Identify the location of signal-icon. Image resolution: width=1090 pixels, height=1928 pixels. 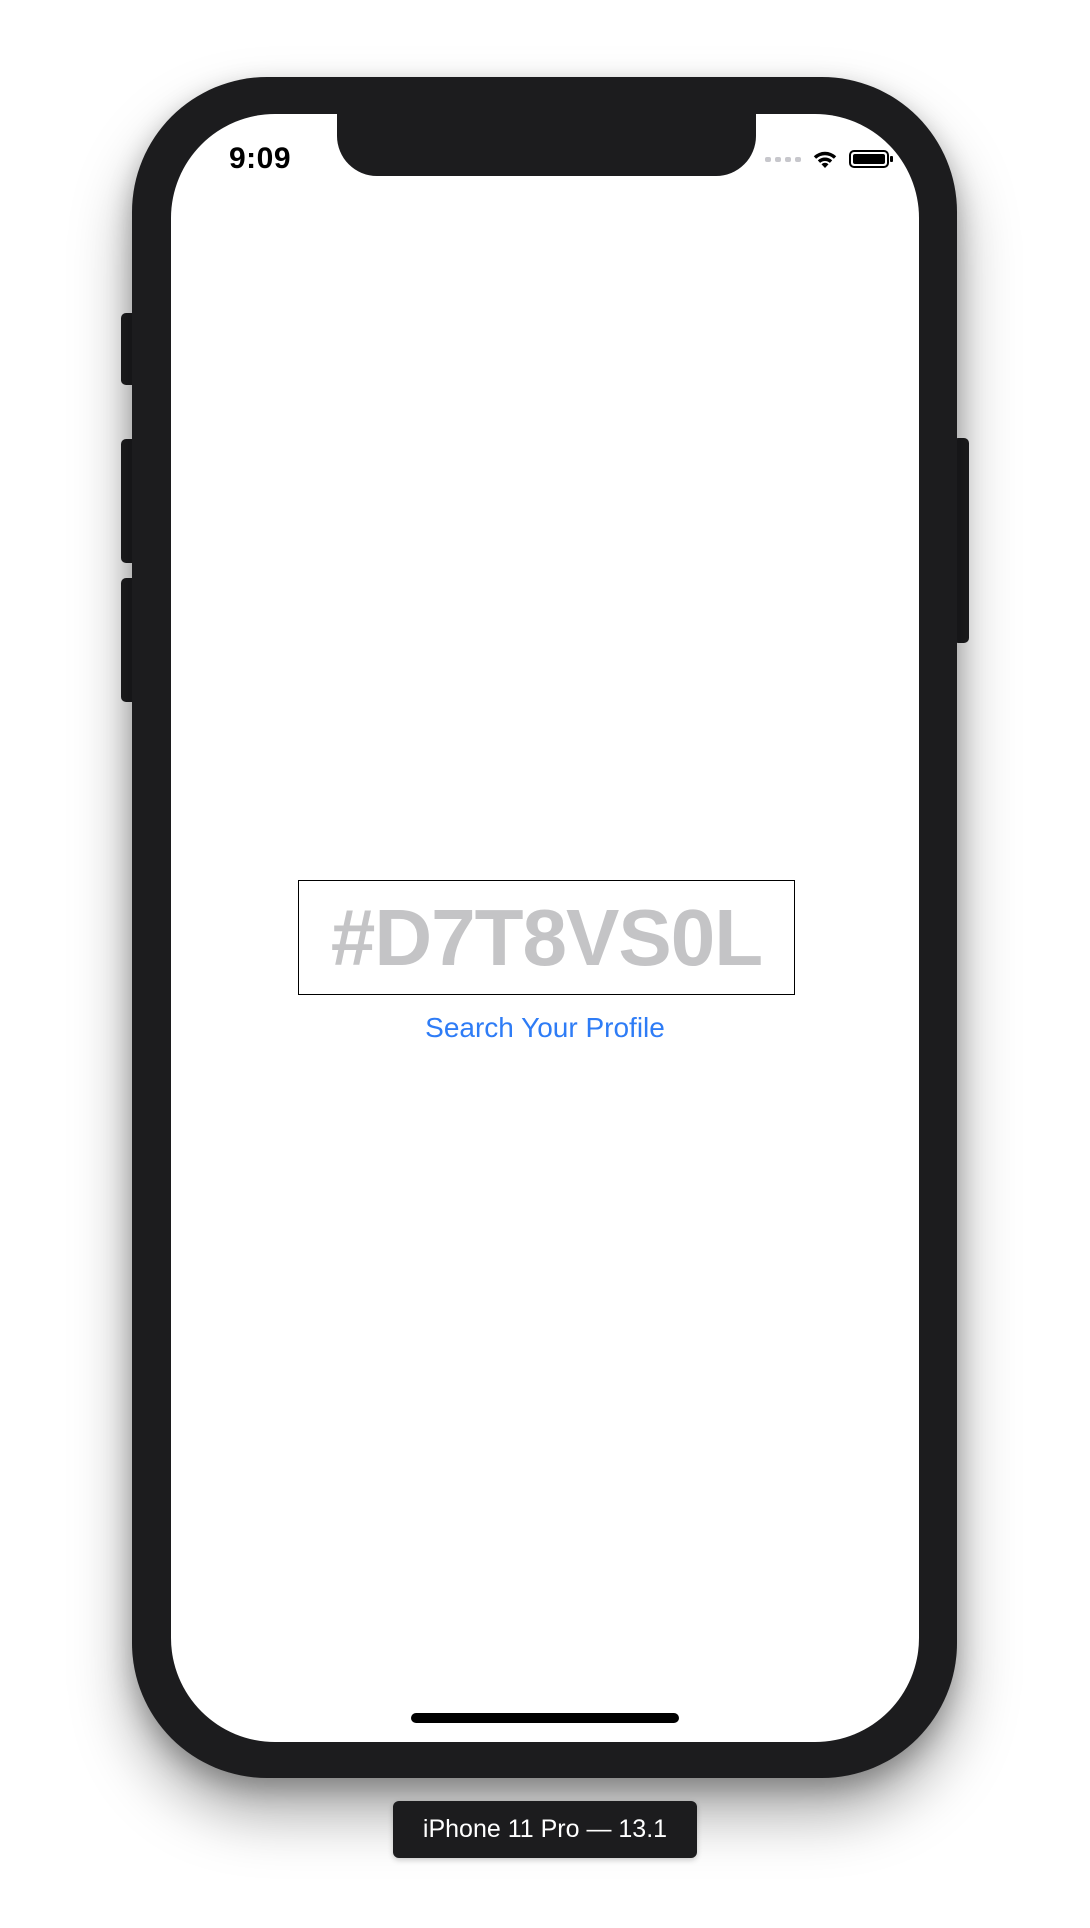
(783, 159).